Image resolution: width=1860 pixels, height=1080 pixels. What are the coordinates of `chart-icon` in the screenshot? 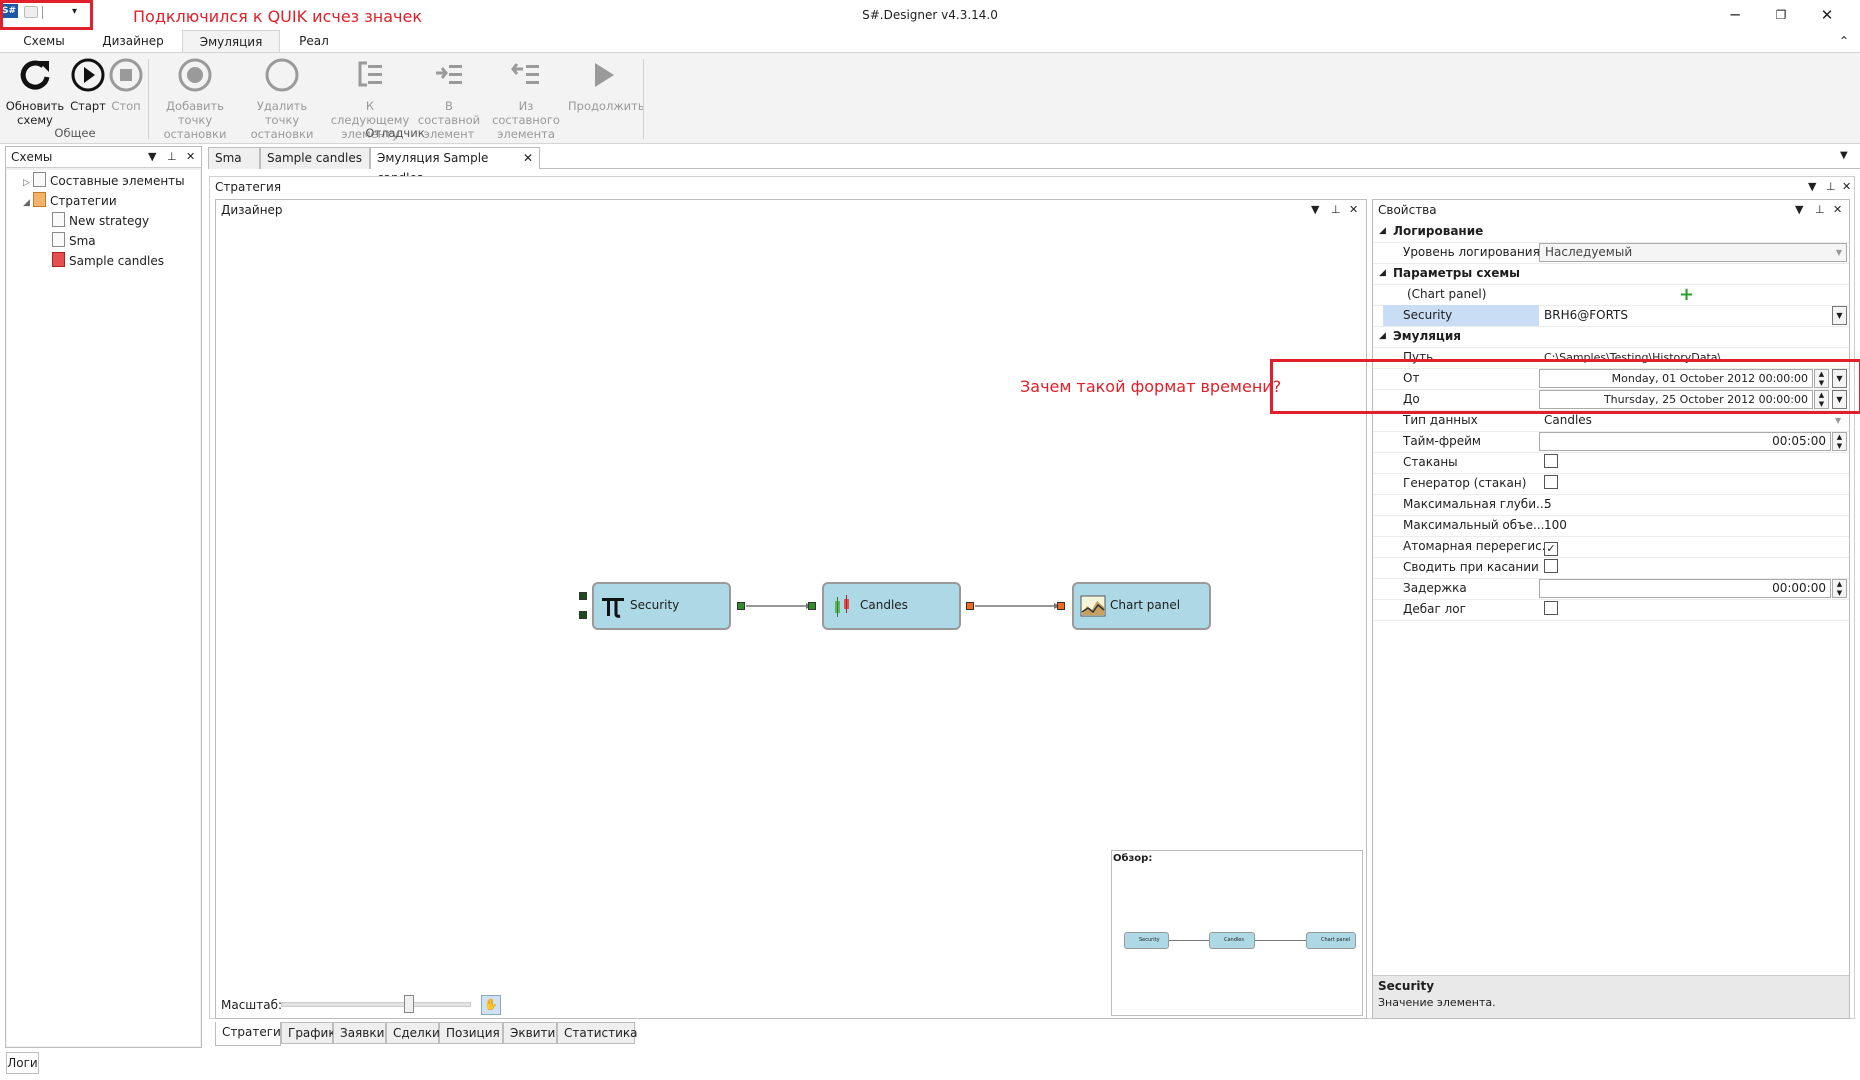 It's located at (1093, 606).